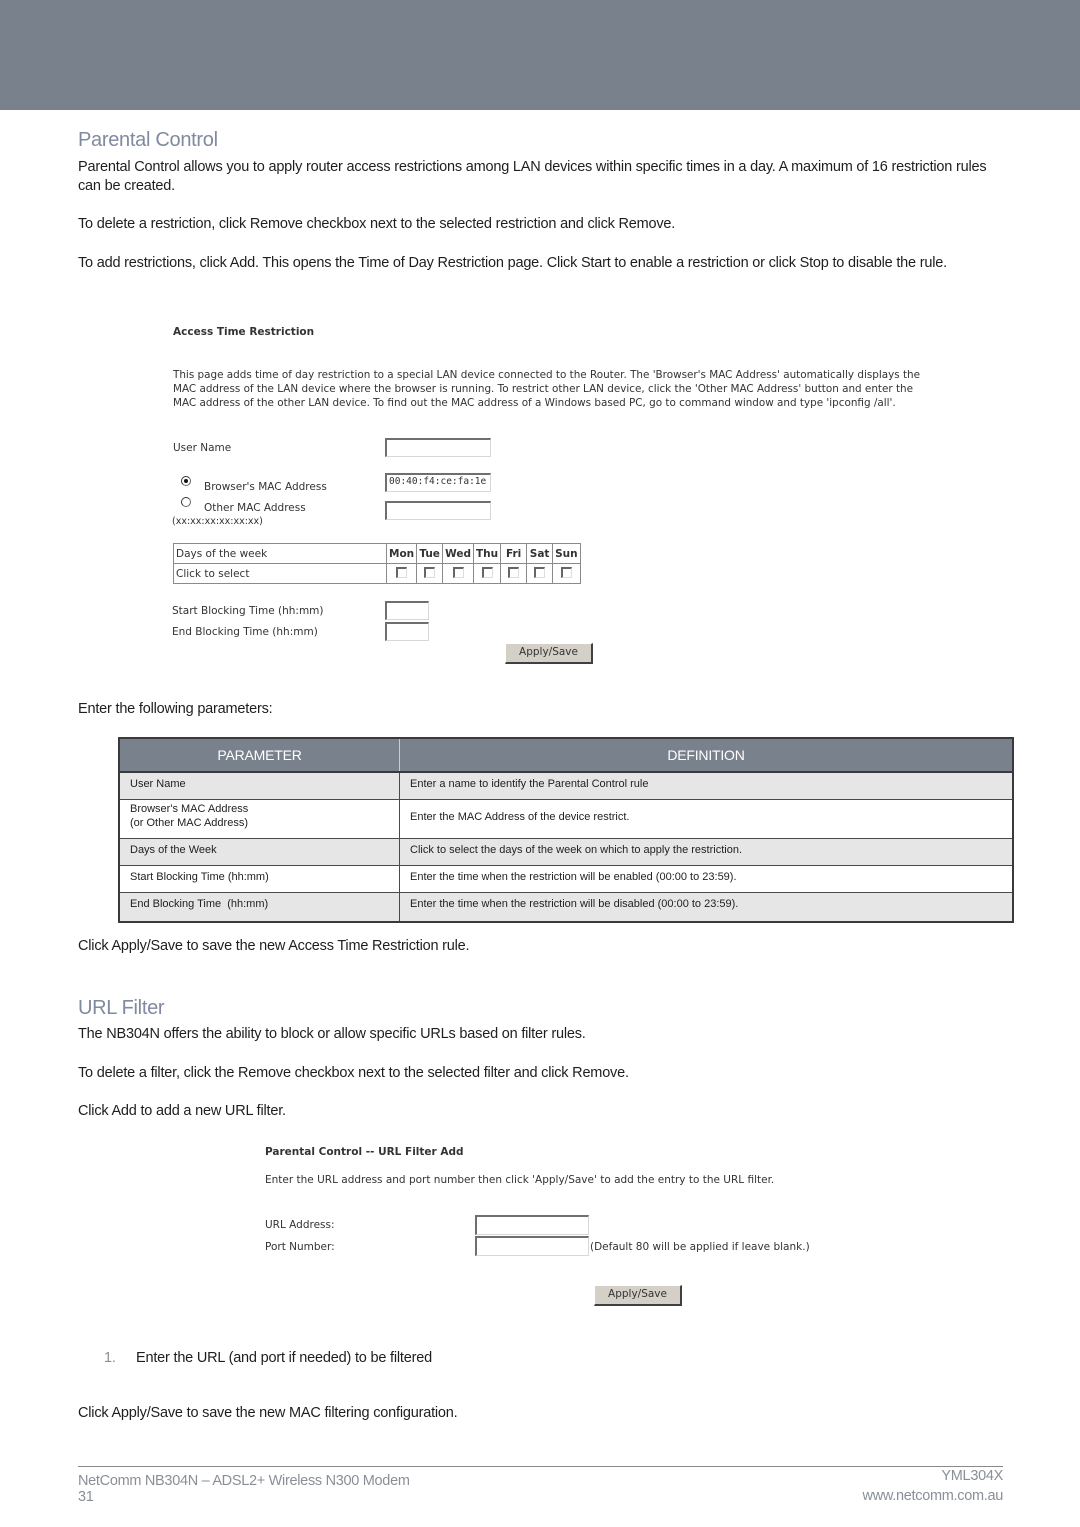 The height and width of the screenshot is (1527, 1080). I want to click on apply-save-button: Apply/Save, so click(549, 653).